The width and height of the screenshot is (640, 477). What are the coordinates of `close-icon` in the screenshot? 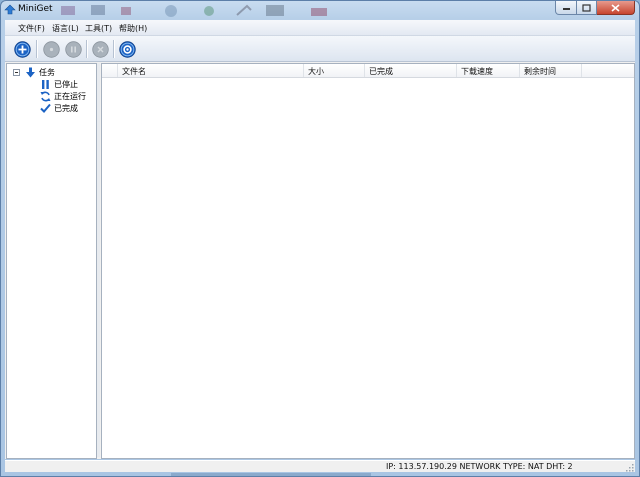 It's located at (615, 7).